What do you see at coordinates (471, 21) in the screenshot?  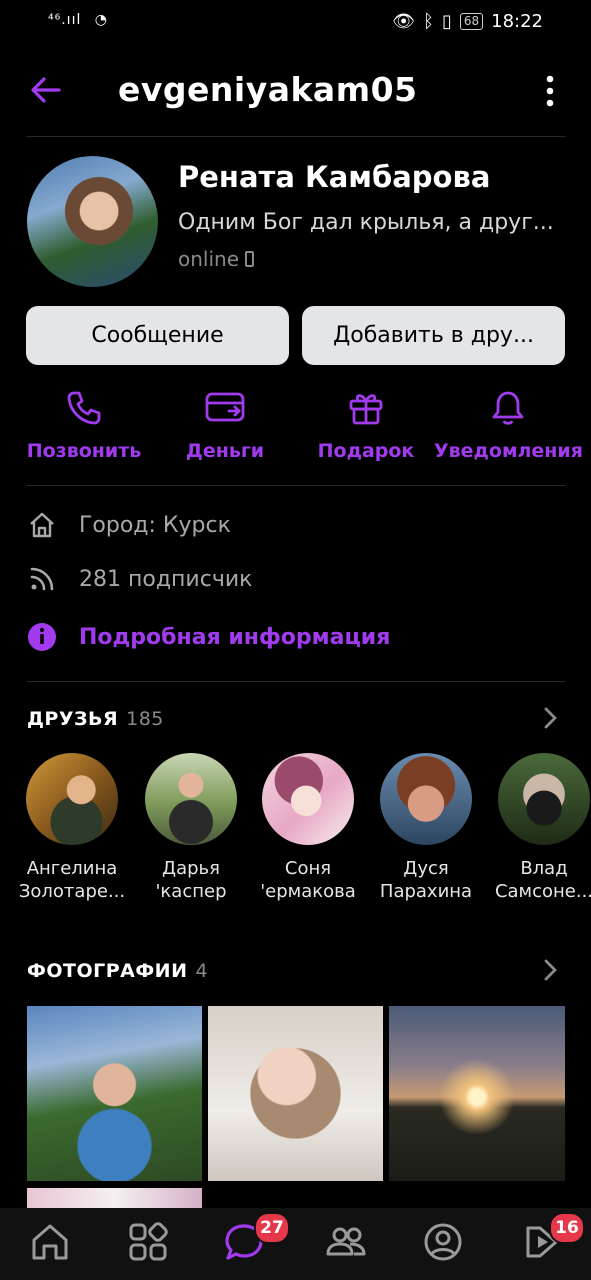 I see `battery-icon: 68` at bounding box center [471, 21].